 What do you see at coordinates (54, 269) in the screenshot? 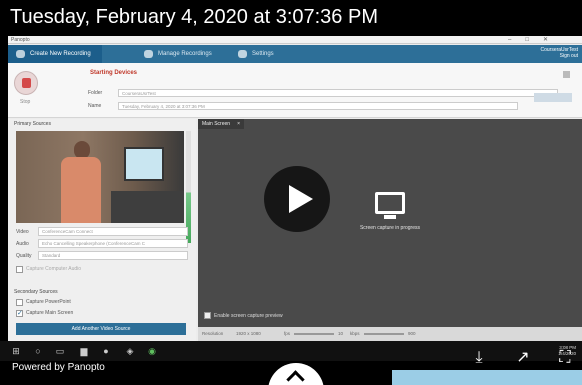
I see `capture-computer-audio-label: Capture Computer Audio` at bounding box center [54, 269].